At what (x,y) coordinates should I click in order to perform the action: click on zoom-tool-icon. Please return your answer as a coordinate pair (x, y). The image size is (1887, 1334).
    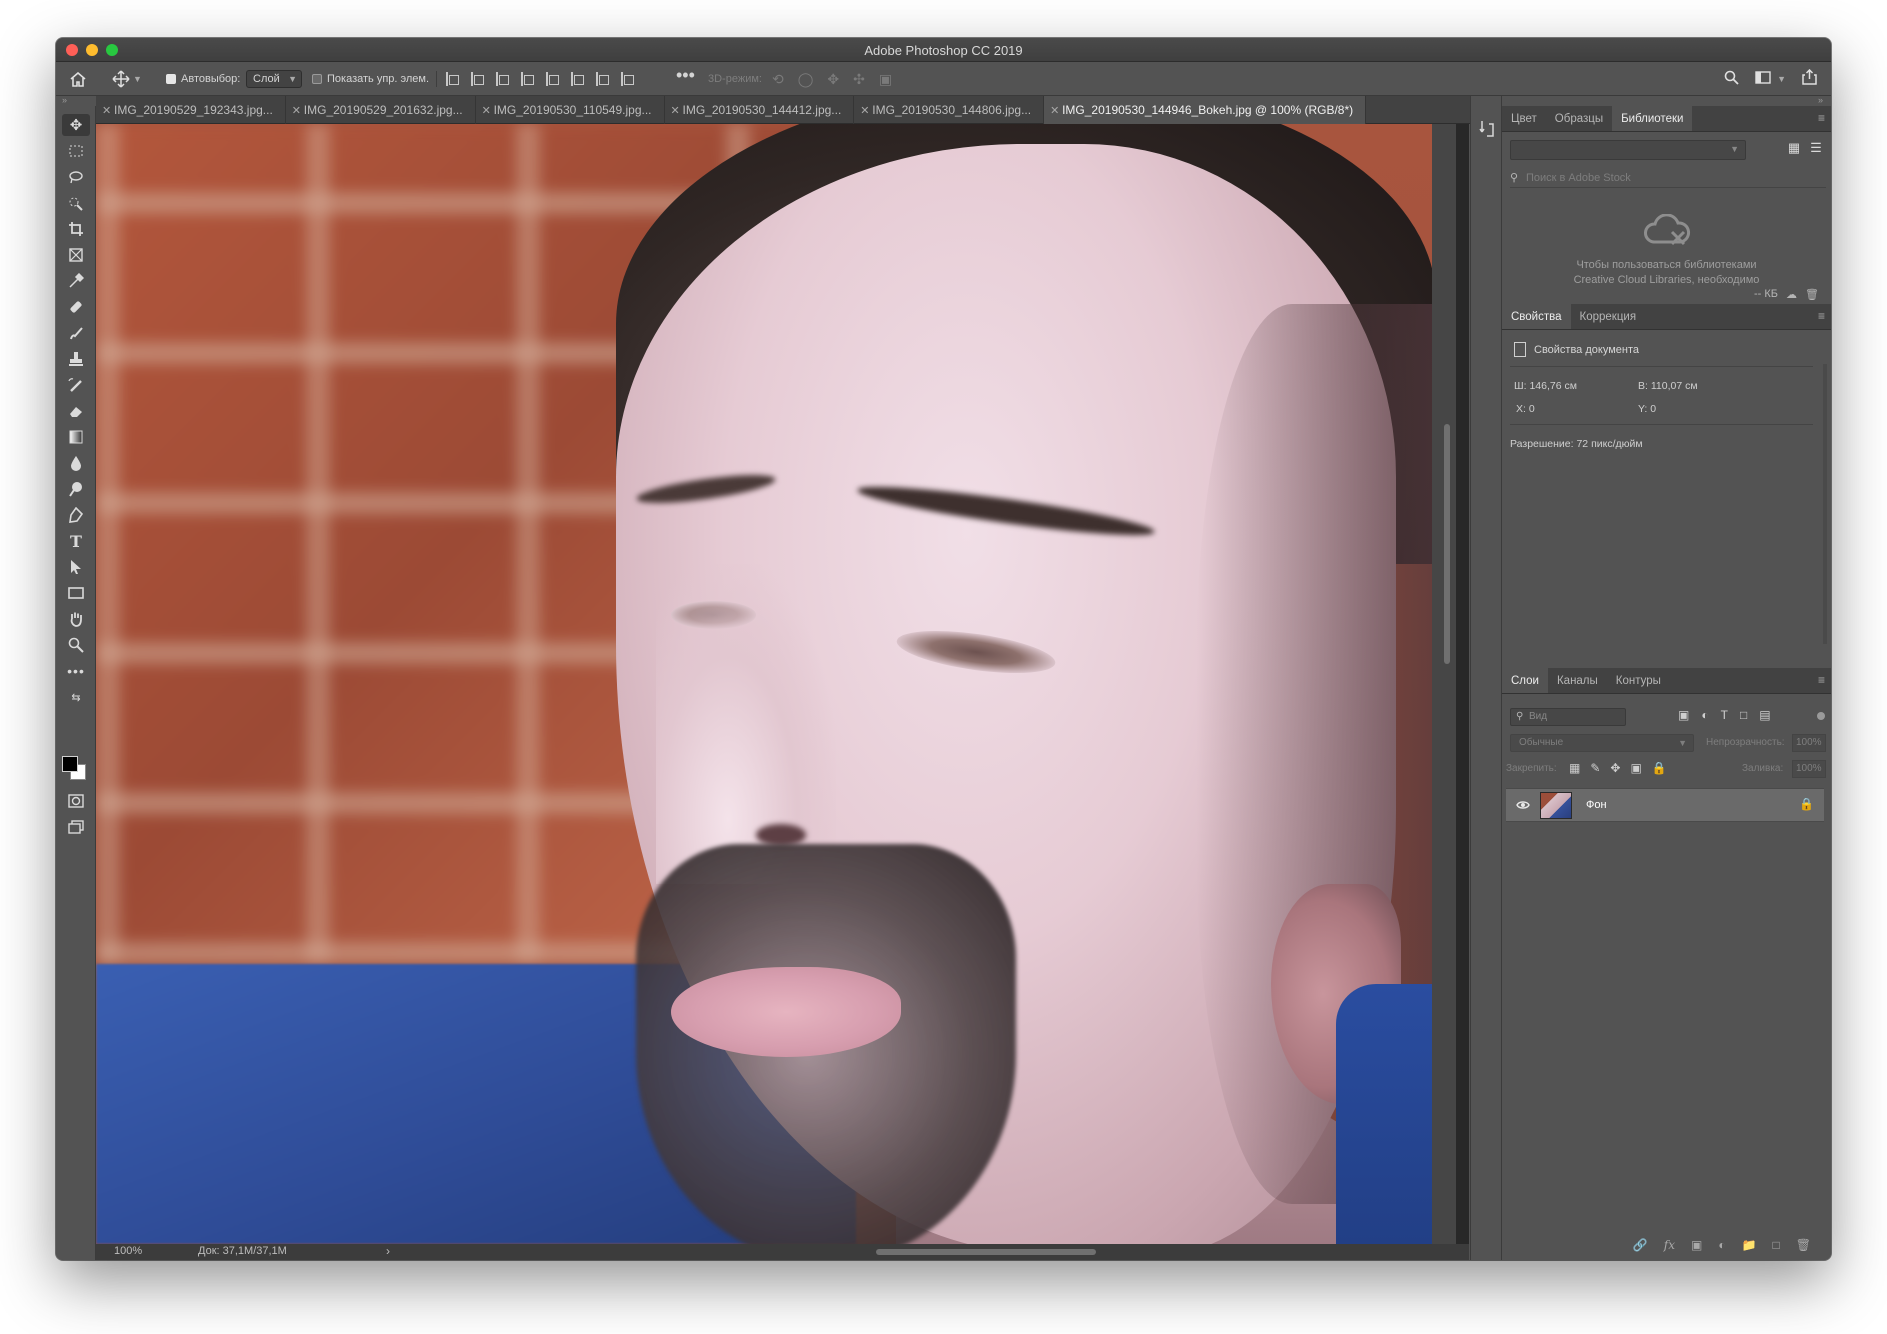
    Looking at the image, I should click on (76, 645).